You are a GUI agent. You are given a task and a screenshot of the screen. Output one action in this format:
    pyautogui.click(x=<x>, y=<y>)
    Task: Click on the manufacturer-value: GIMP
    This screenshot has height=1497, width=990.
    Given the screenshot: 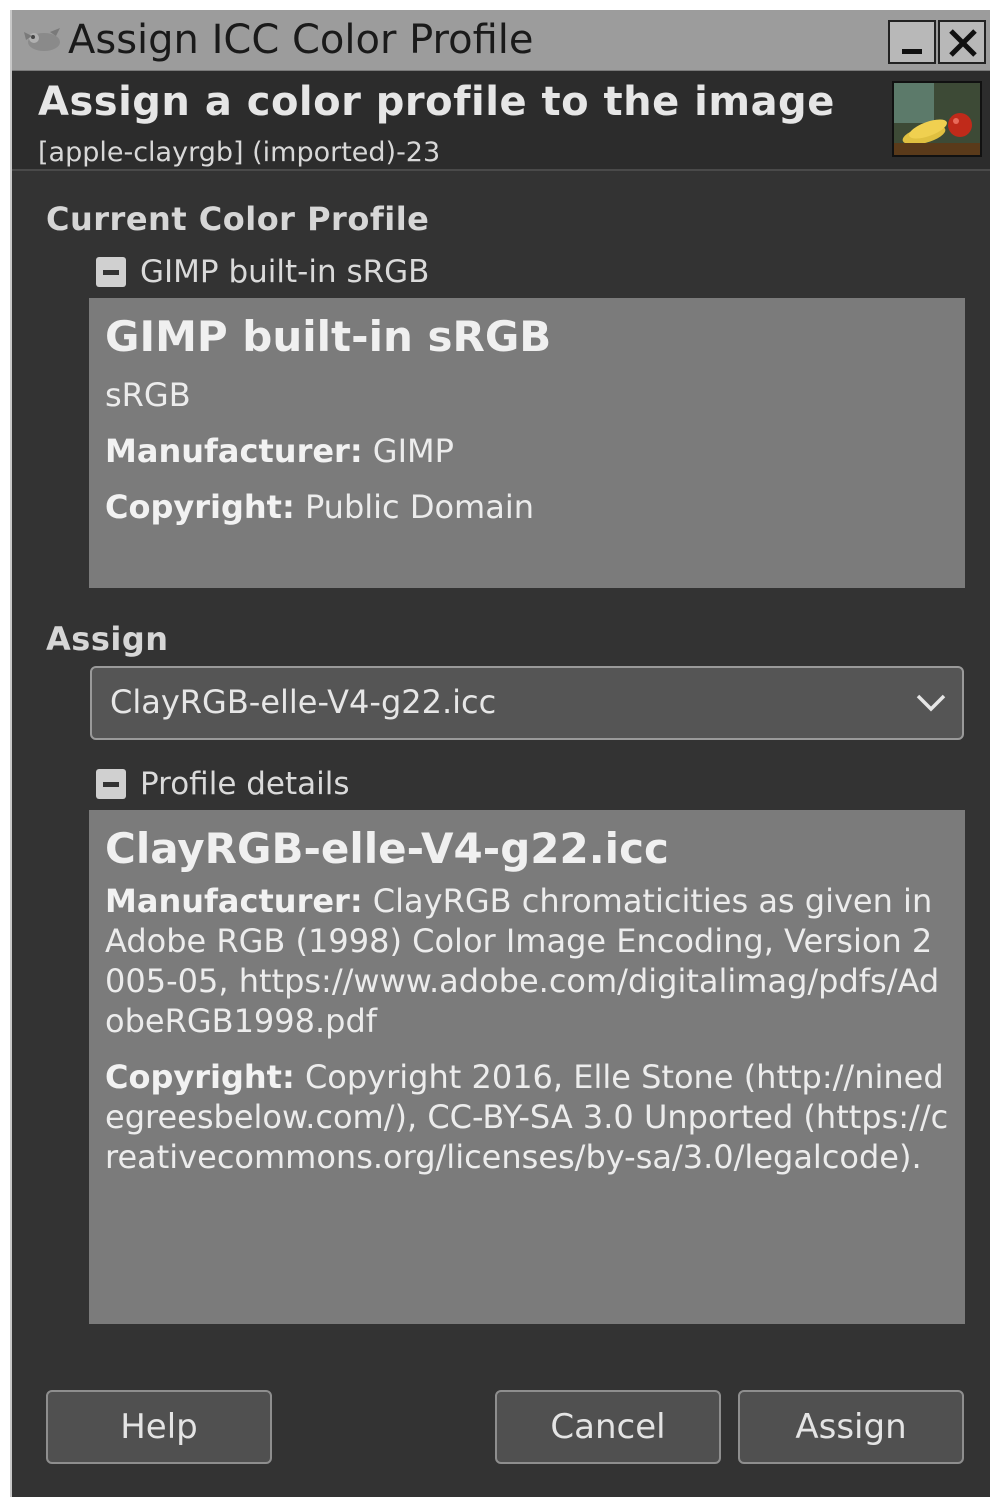 What is the action you would take?
    pyautogui.click(x=413, y=451)
    